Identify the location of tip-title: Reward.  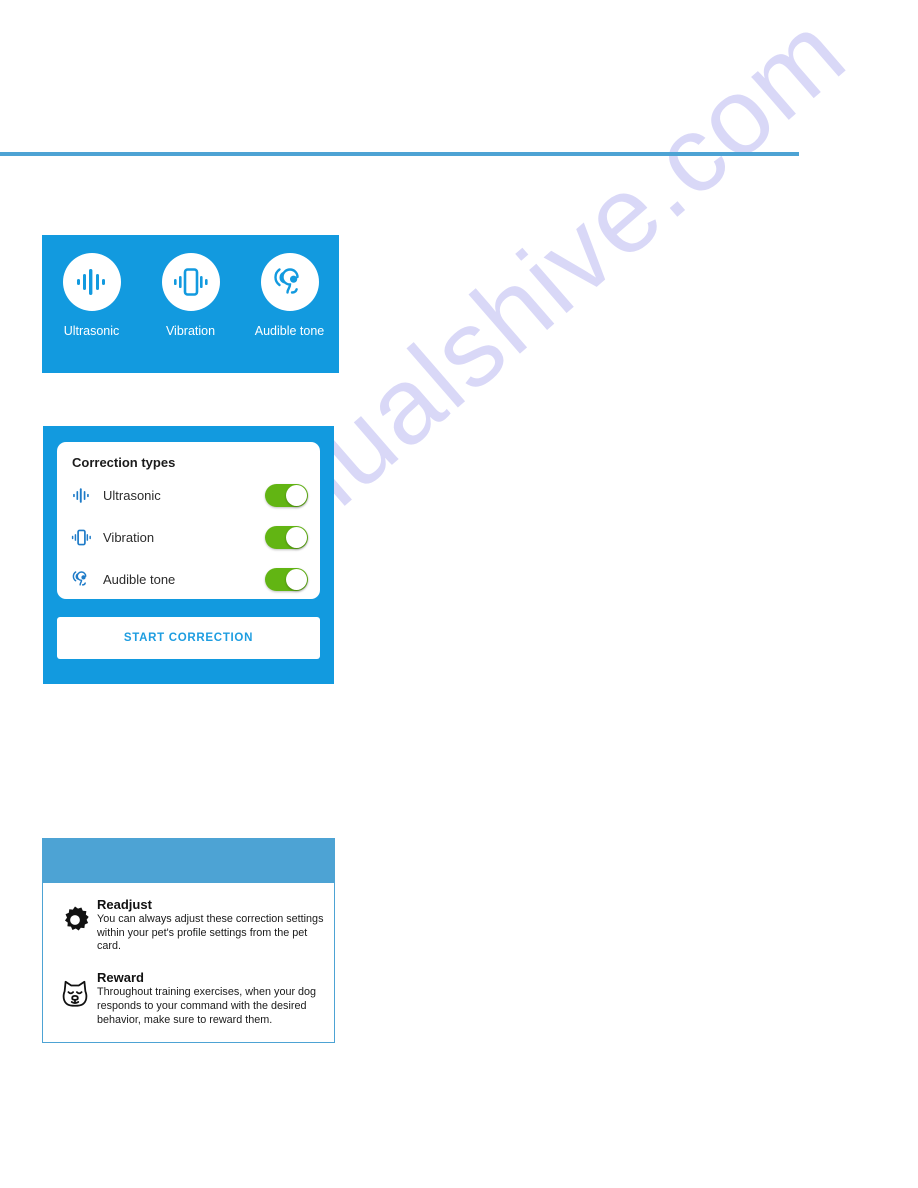
(120, 978).